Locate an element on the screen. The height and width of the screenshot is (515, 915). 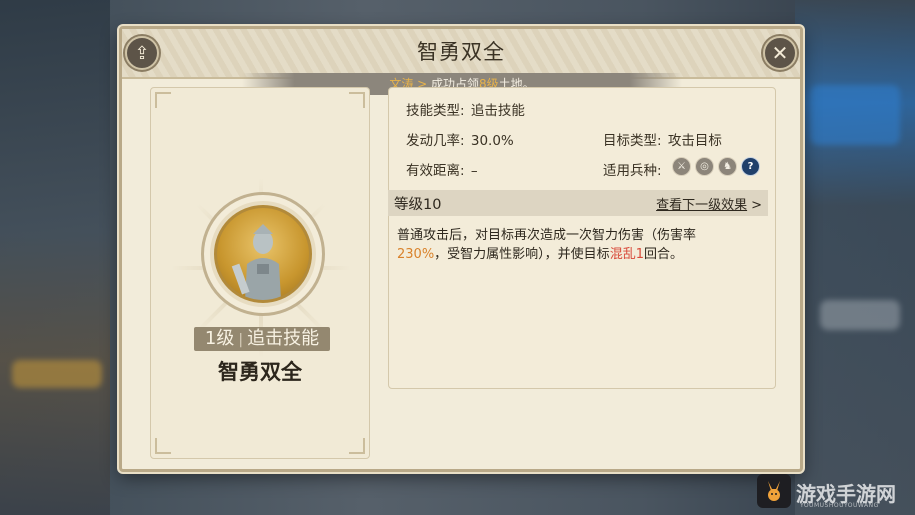
skill-level-bar: 等级10 查看下一级效果 > is located at coordinates (578, 203).